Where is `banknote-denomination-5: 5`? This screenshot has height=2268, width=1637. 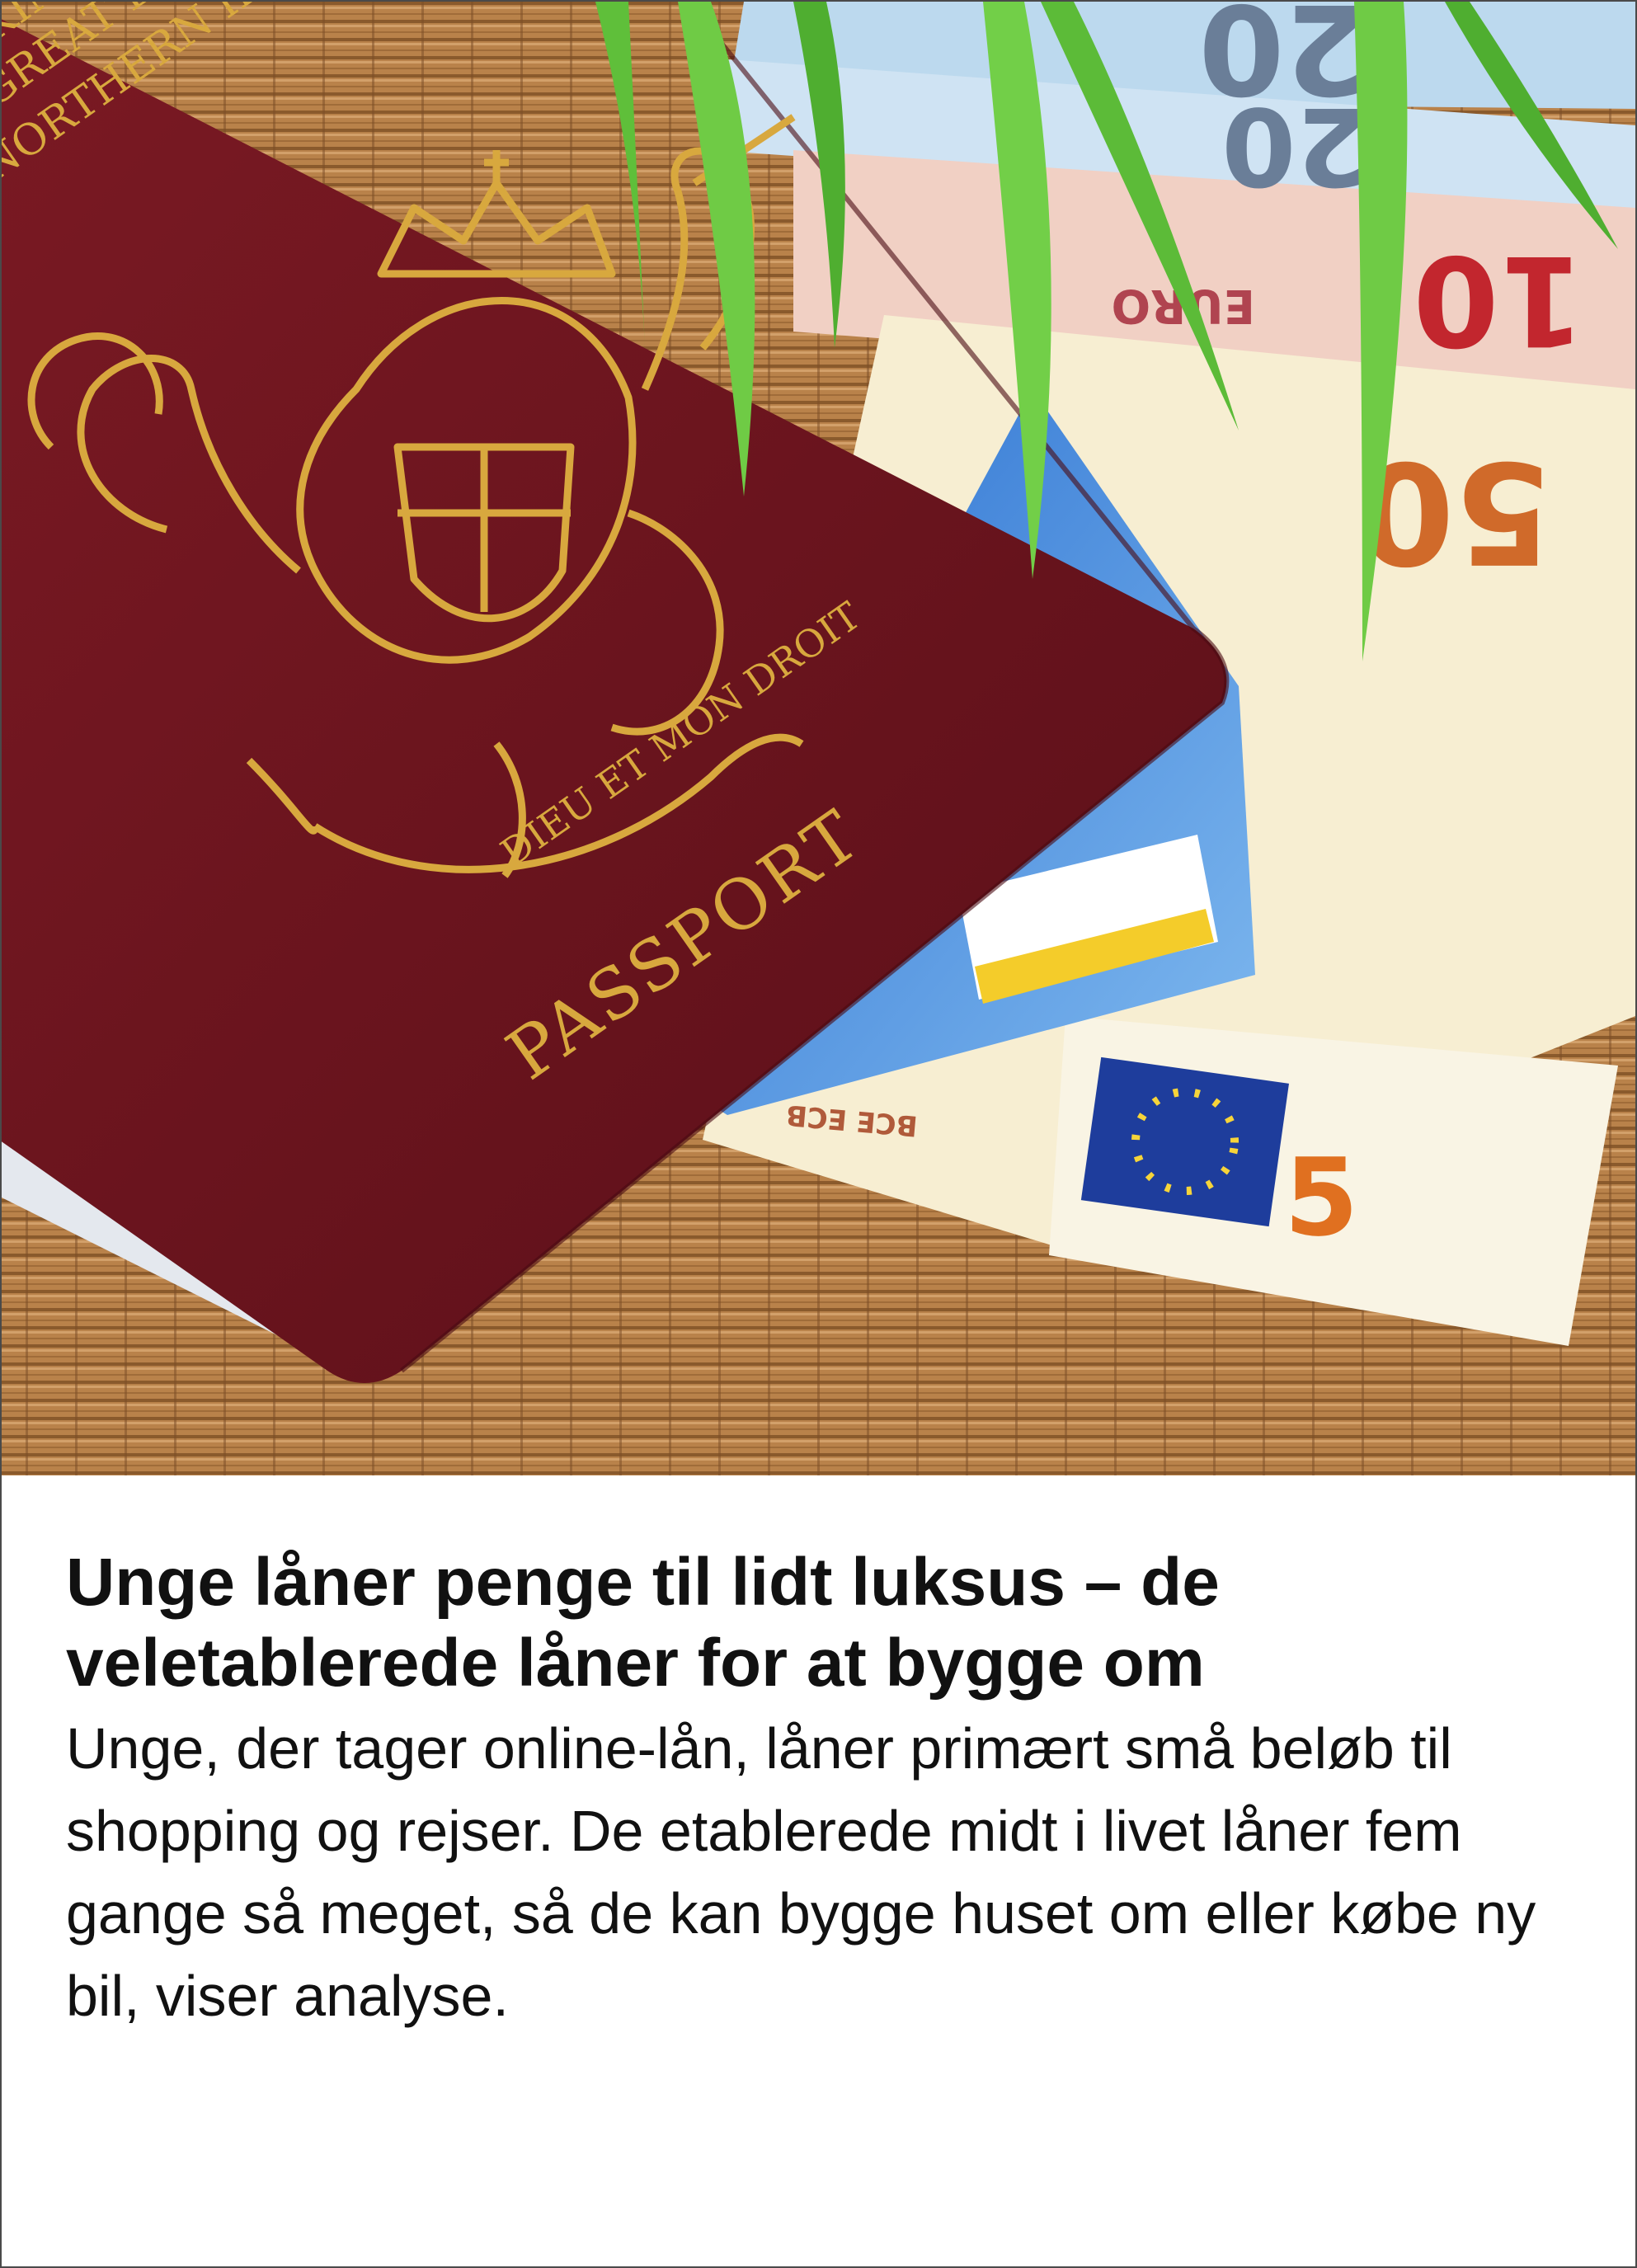
banknote-denomination-5: 5 is located at coordinates (1321, 1197).